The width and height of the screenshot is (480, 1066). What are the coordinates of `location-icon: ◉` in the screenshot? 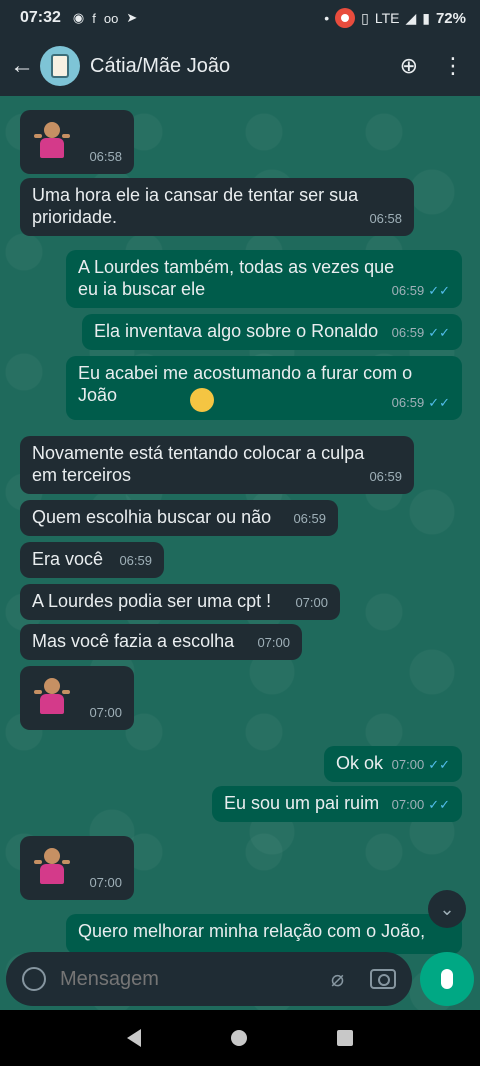 It's located at (78, 17).